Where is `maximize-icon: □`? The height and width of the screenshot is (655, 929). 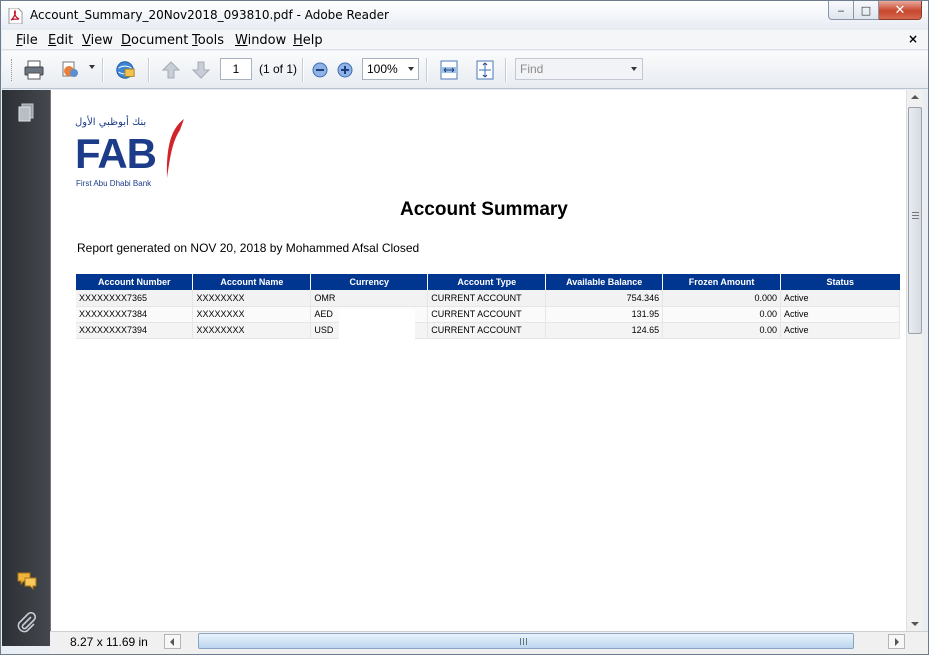
maximize-icon: □ is located at coordinates (866, 10).